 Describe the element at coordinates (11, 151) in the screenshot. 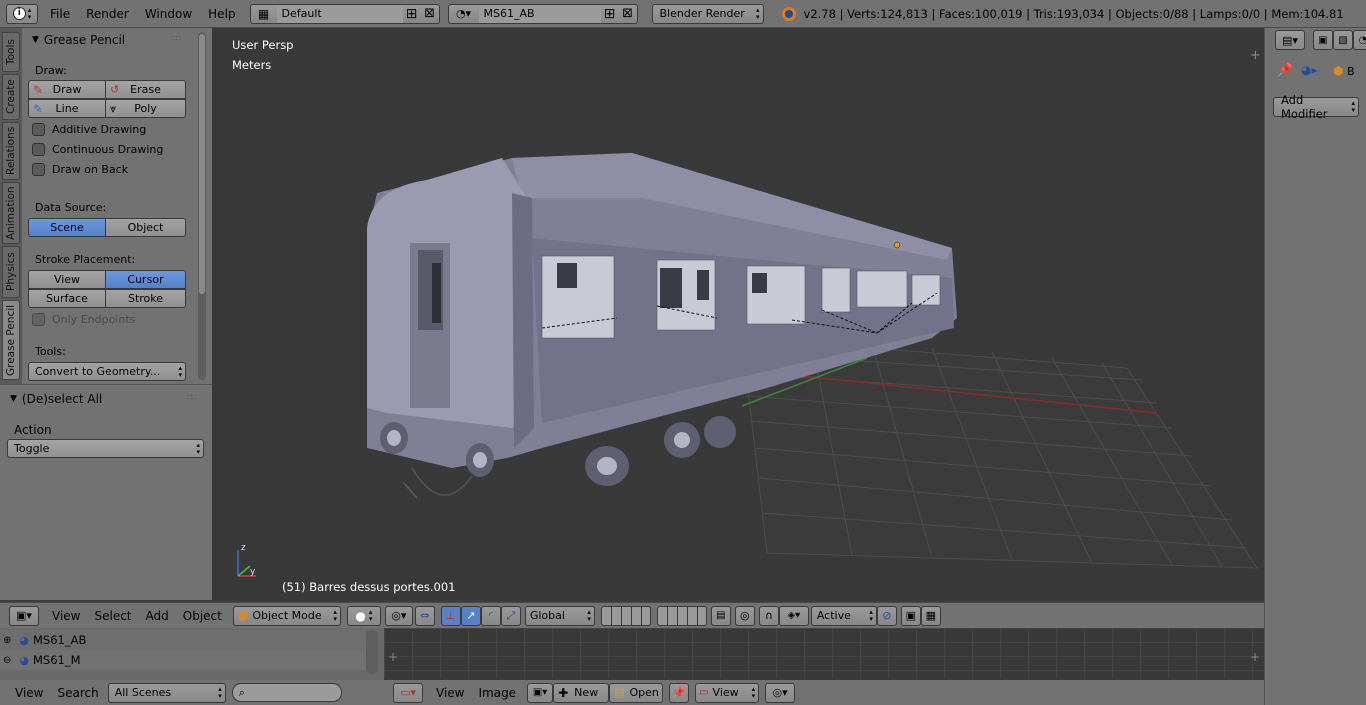

I see `tab-relations: Relations` at that location.